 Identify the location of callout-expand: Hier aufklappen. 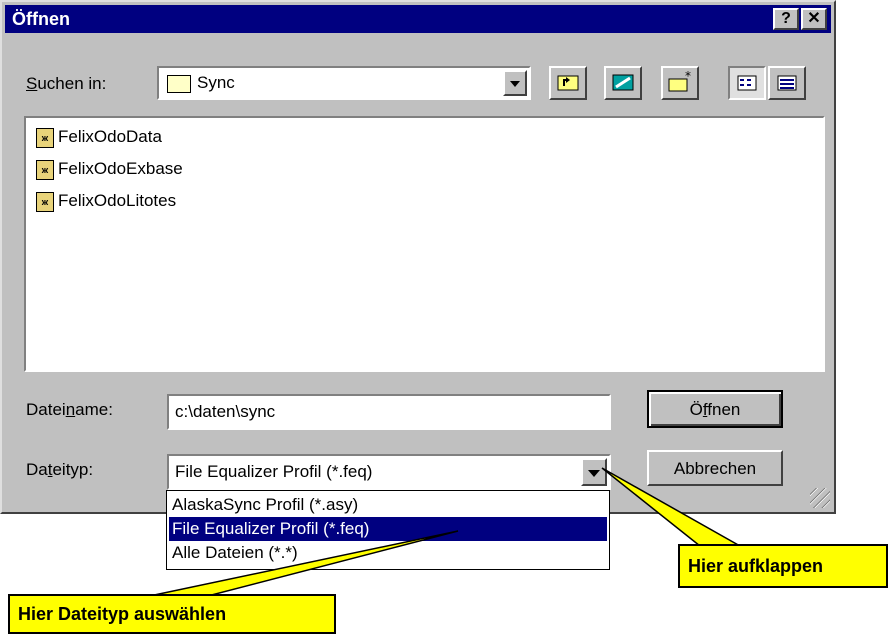
(783, 566).